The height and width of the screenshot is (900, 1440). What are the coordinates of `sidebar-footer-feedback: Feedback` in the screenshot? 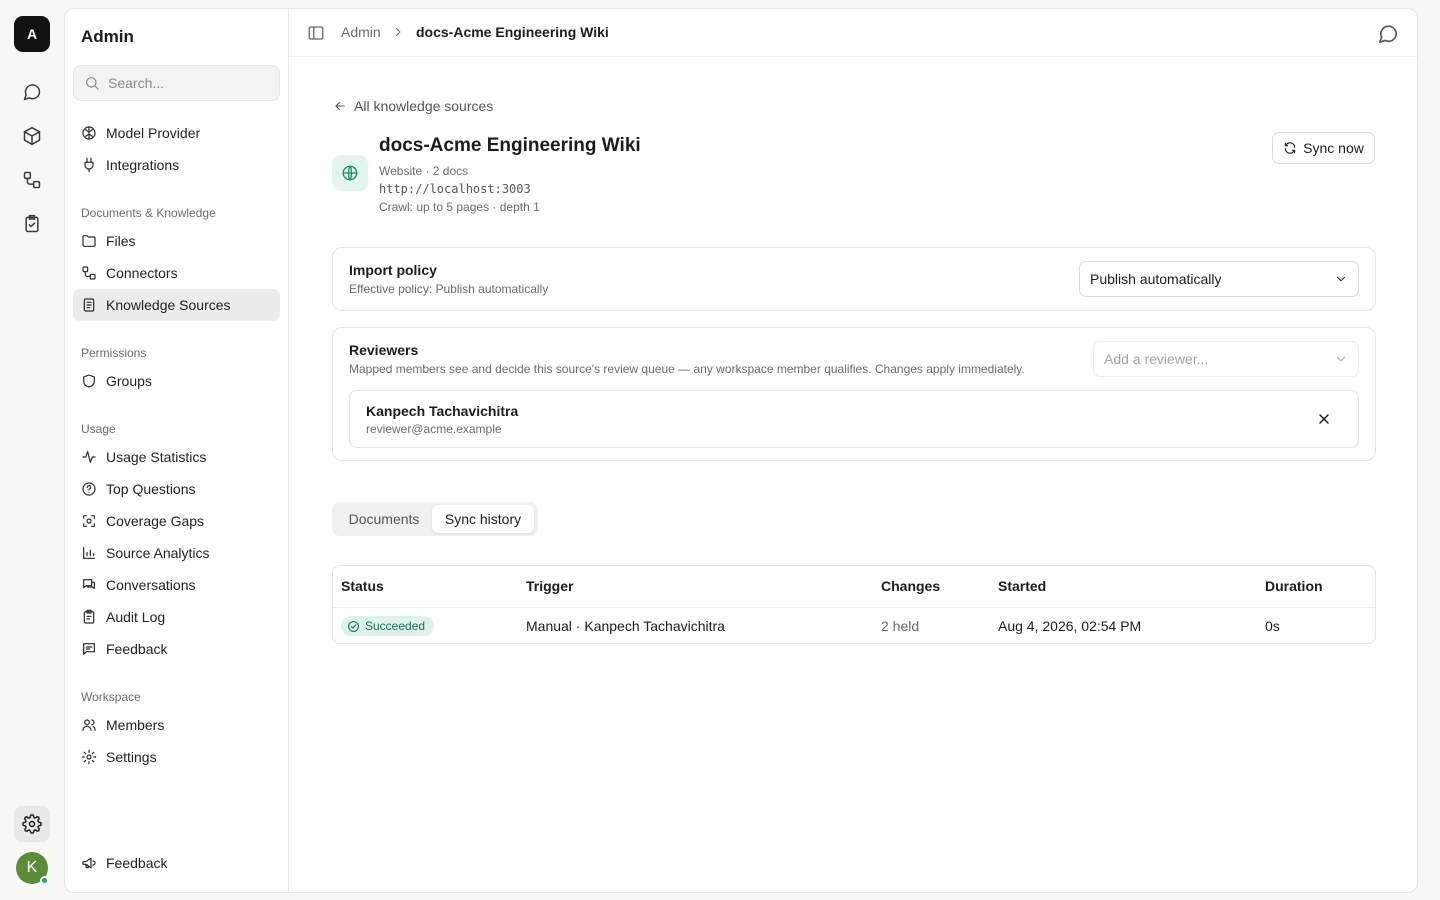 It's located at (176, 863).